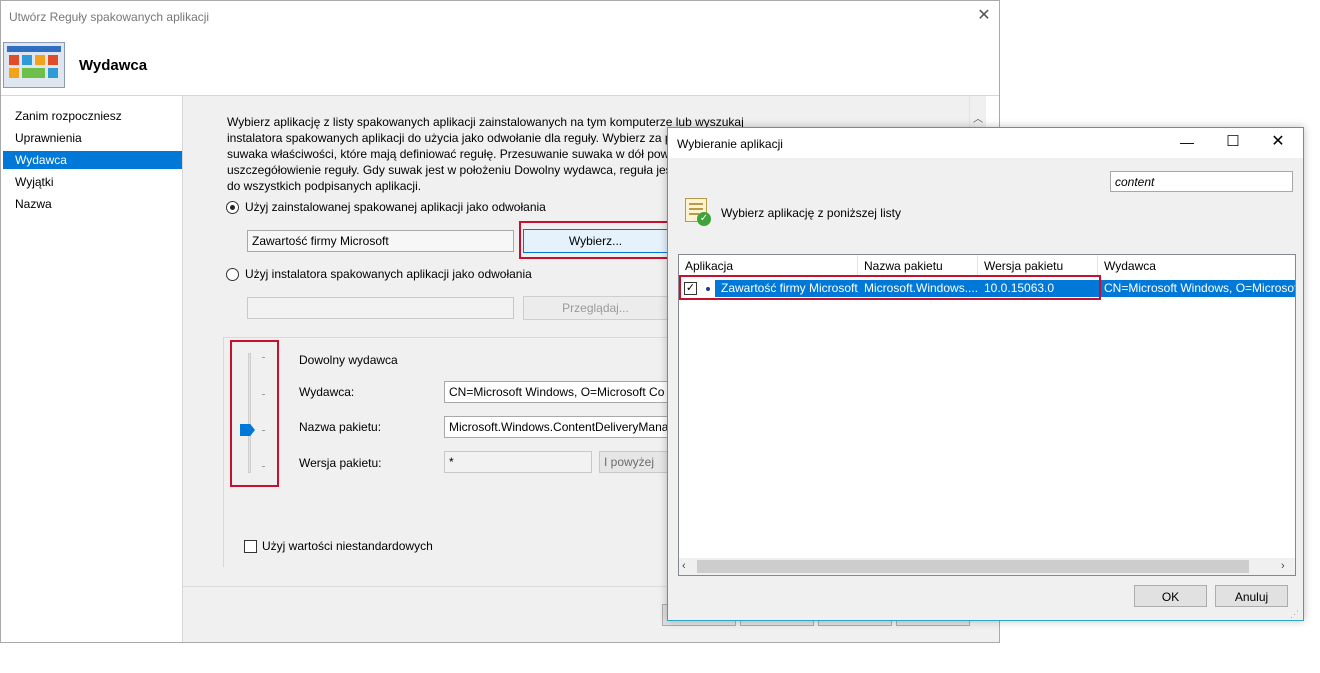 Image resolution: width=1320 pixels, height=673 pixels. What do you see at coordinates (1199, 288) in the screenshot?
I see `cell-publisher: CN=Microsoft Windows, O=Microsoft Co` at bounding box center [1199, 288].